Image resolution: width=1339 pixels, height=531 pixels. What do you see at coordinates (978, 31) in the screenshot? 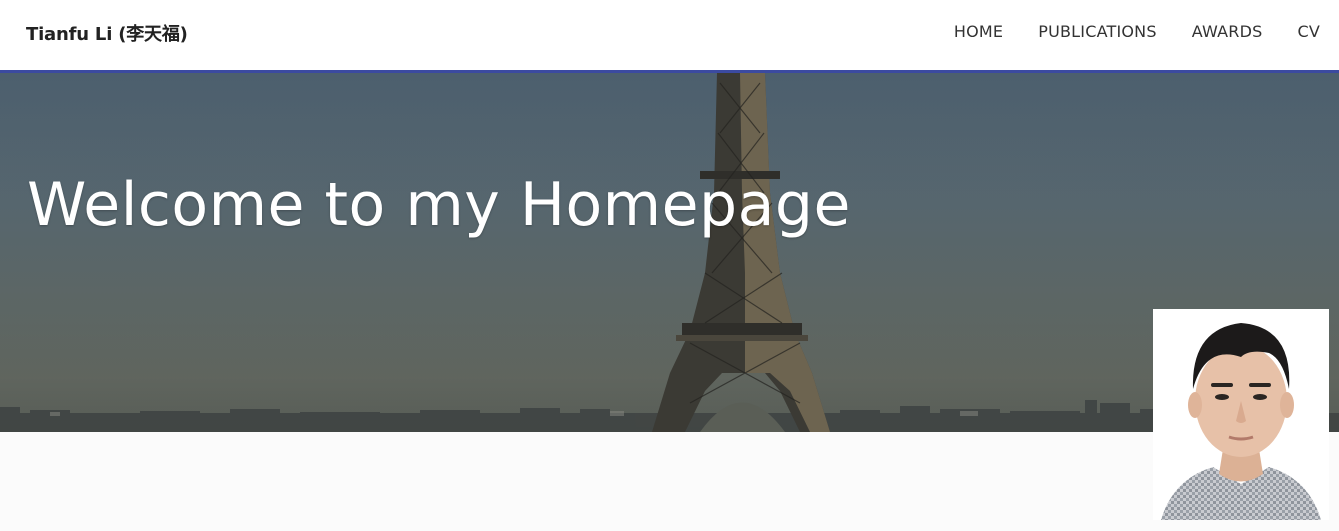
I see `nav-link-home: HOME` at bounding box center [978, 31].